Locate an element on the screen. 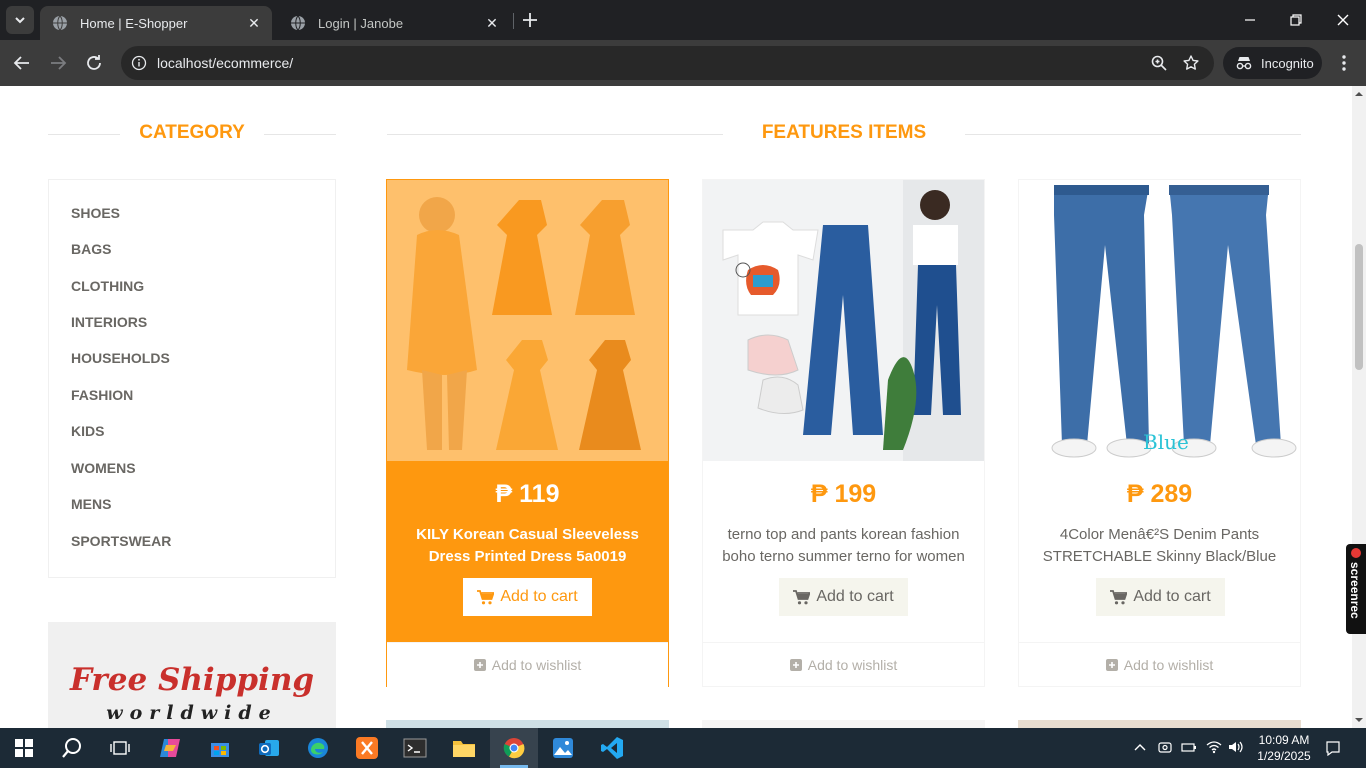 This screenshot has height=768, width=1366. globe-icon is located at coordinates (60, 23).